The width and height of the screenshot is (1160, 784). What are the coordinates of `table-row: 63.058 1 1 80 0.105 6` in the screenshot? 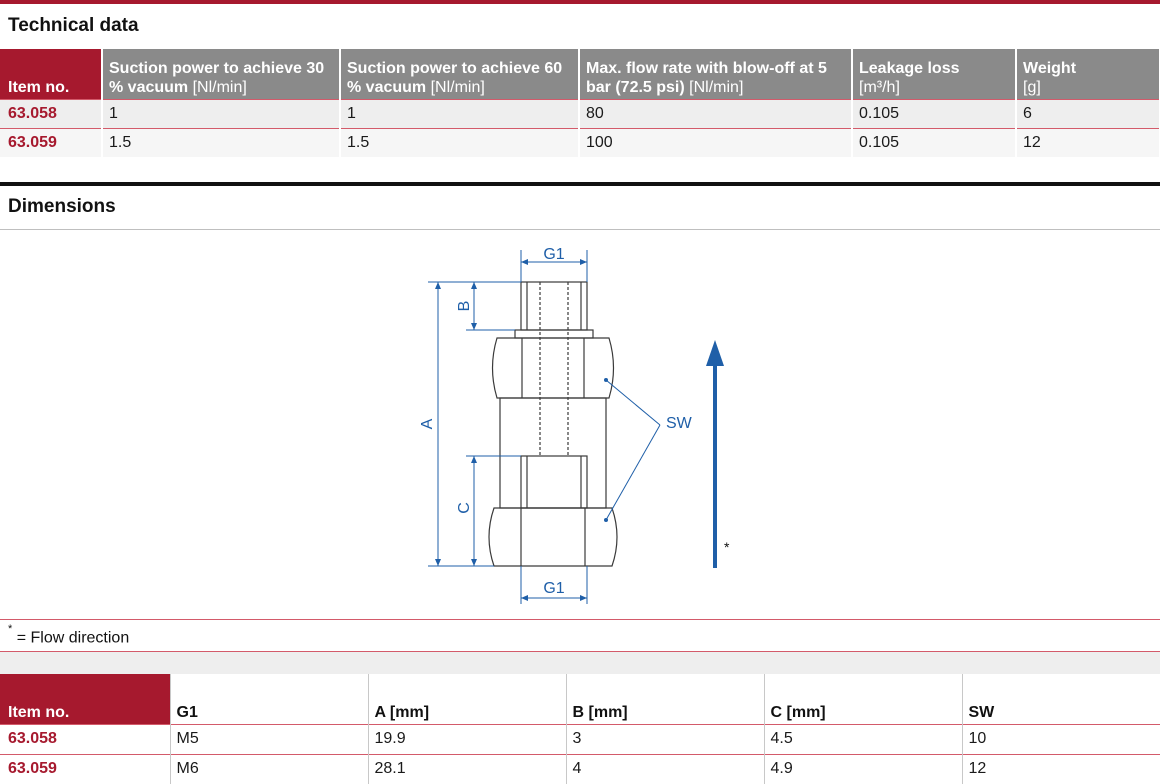 It's located at (580, 113).